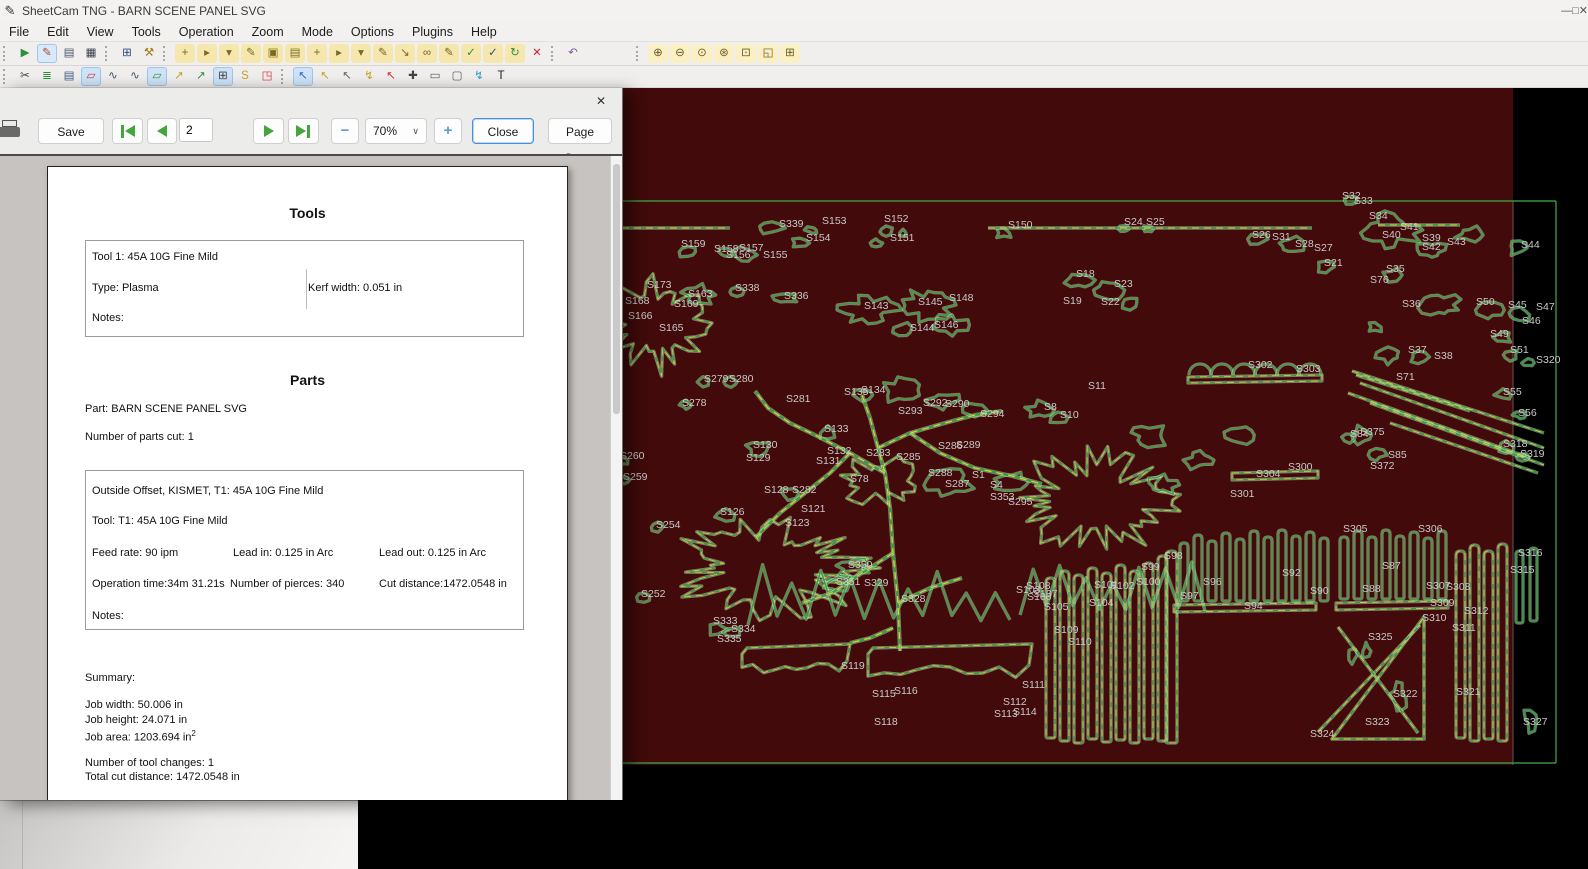 This screenshot has width=1588, height=869. Describe the element at coordinates (503, 131) in the screenshot. I see `close-button: Close` at that location.